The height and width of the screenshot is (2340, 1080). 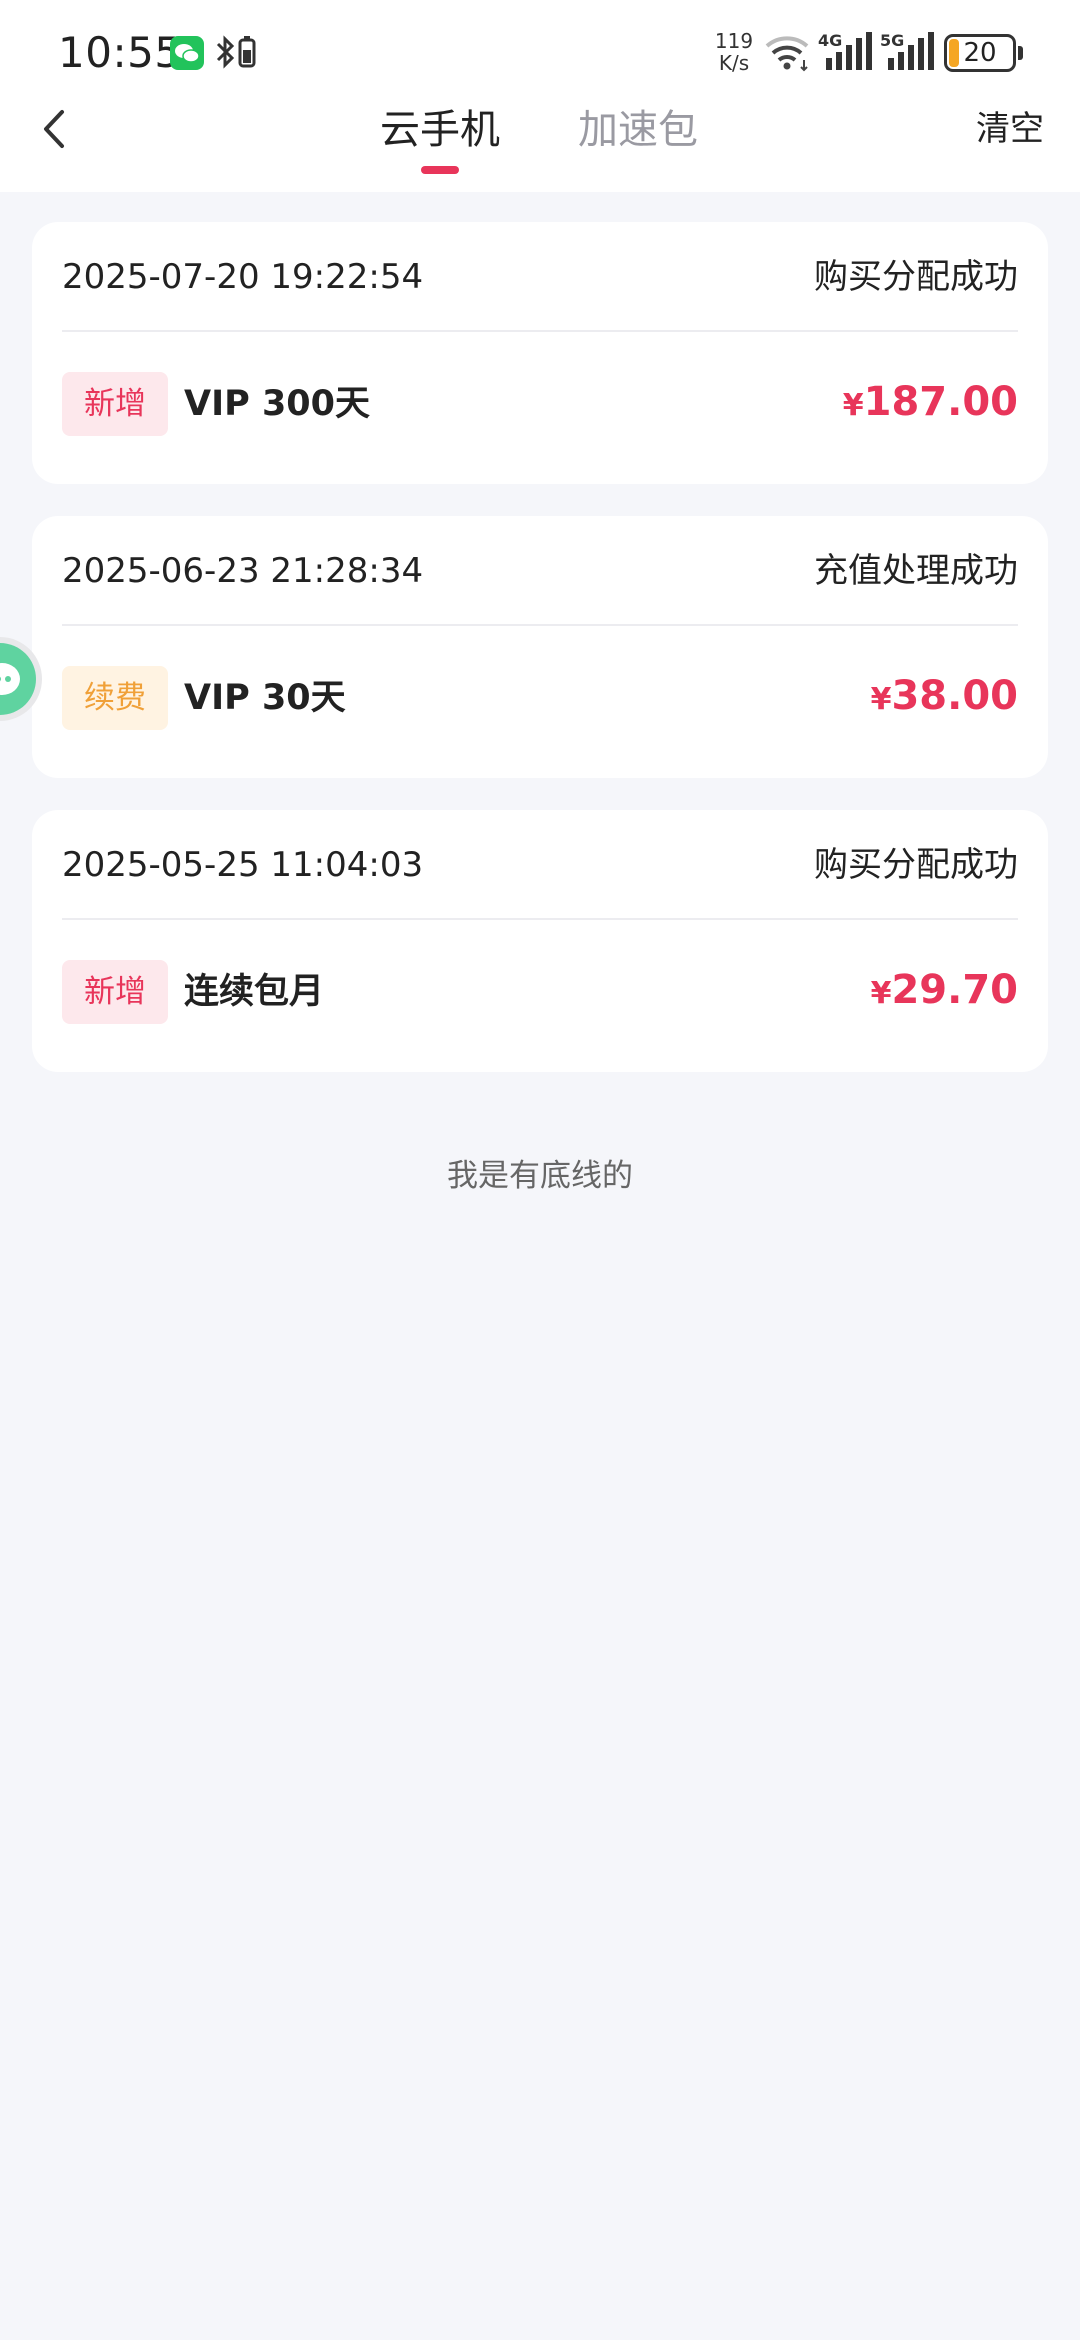 What do you see at coordinates (830, 40) in the screenshot?
I see `svg-text: 4G` at bounding box center [830, 40].